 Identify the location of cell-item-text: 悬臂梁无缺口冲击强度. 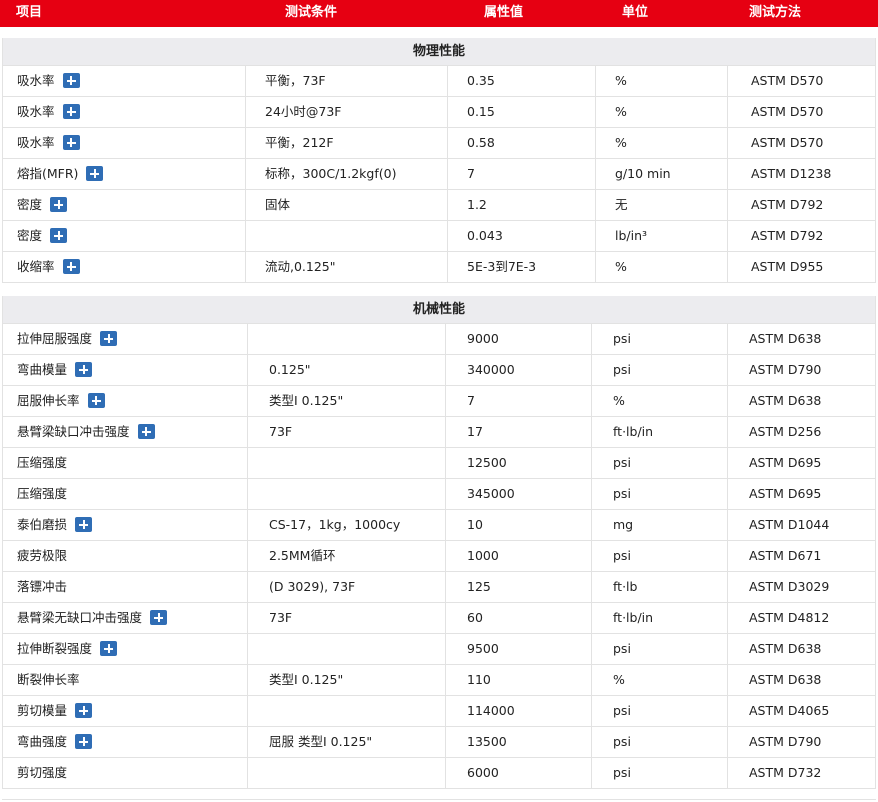
(80, 617).